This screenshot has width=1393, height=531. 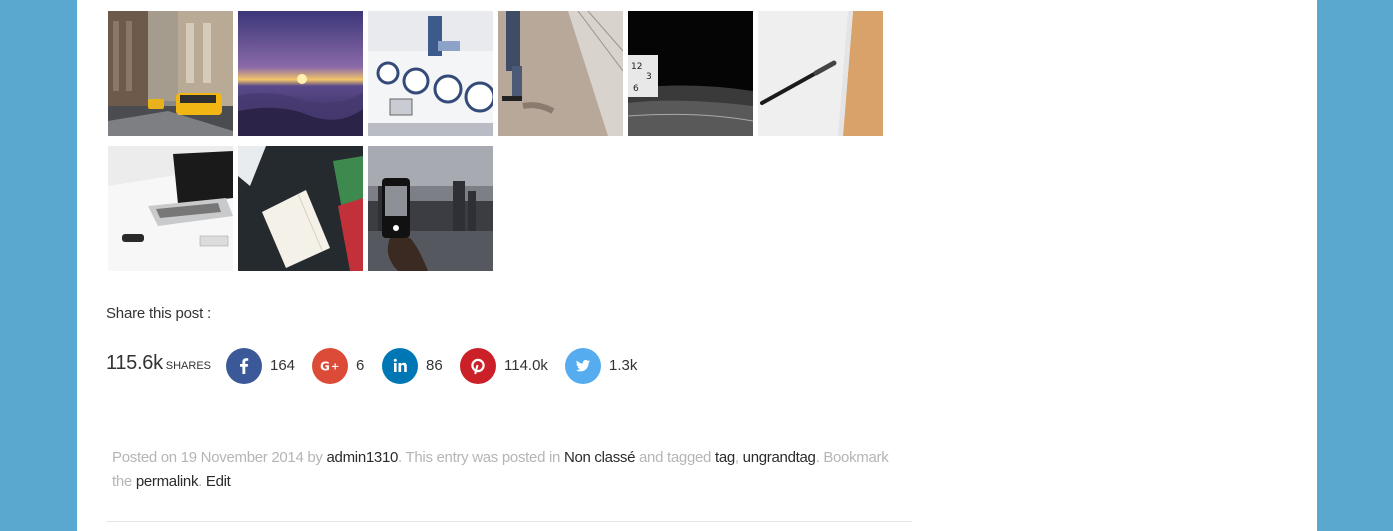 I want to click on laundromat-image, so click(x=430, y=73).